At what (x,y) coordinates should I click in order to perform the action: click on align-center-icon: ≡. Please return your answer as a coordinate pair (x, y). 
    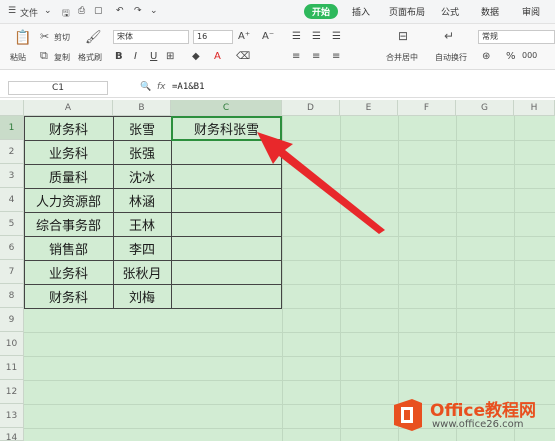
    Looking at the image, I should click on (316, 56).